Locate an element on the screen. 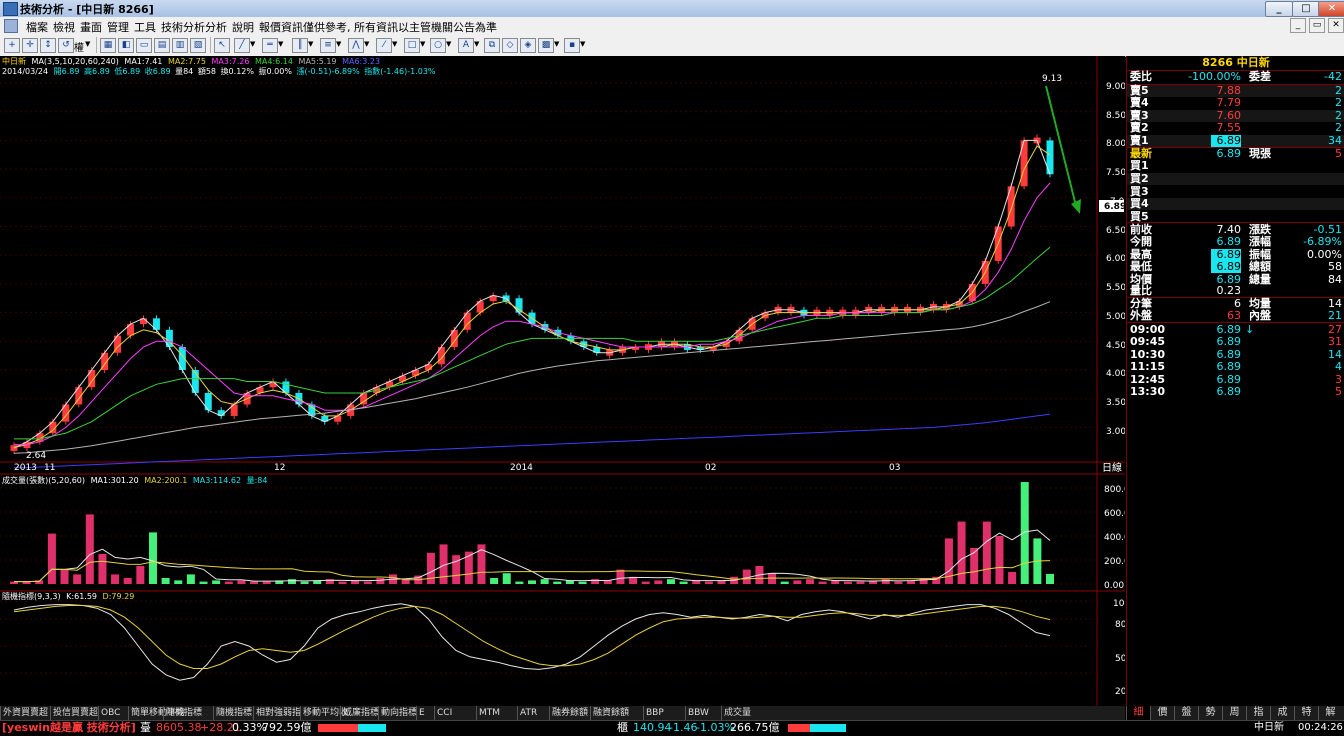  indicator-tab: 相對強弱指 is located at coordinates (277, 713).